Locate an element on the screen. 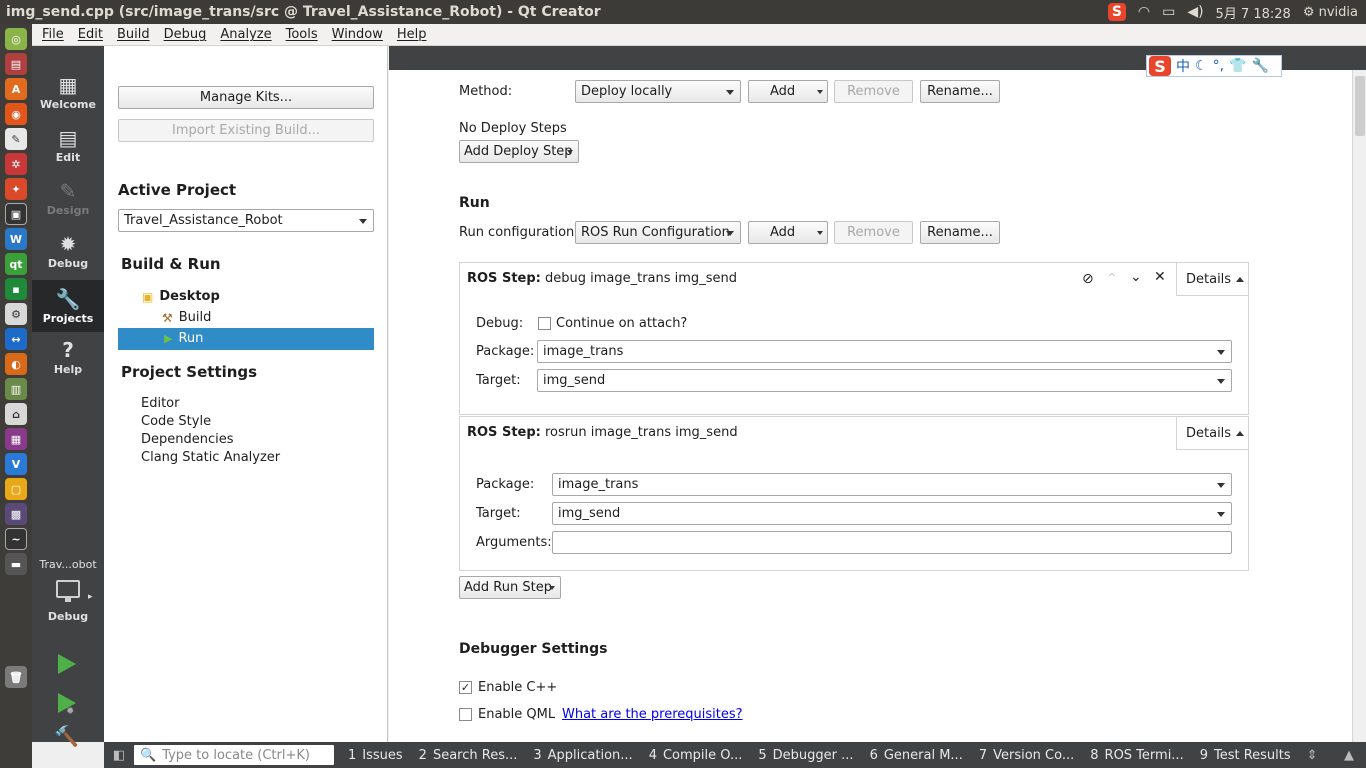  mode-edit: ▤ Edit is located at coordinates (68, 145).